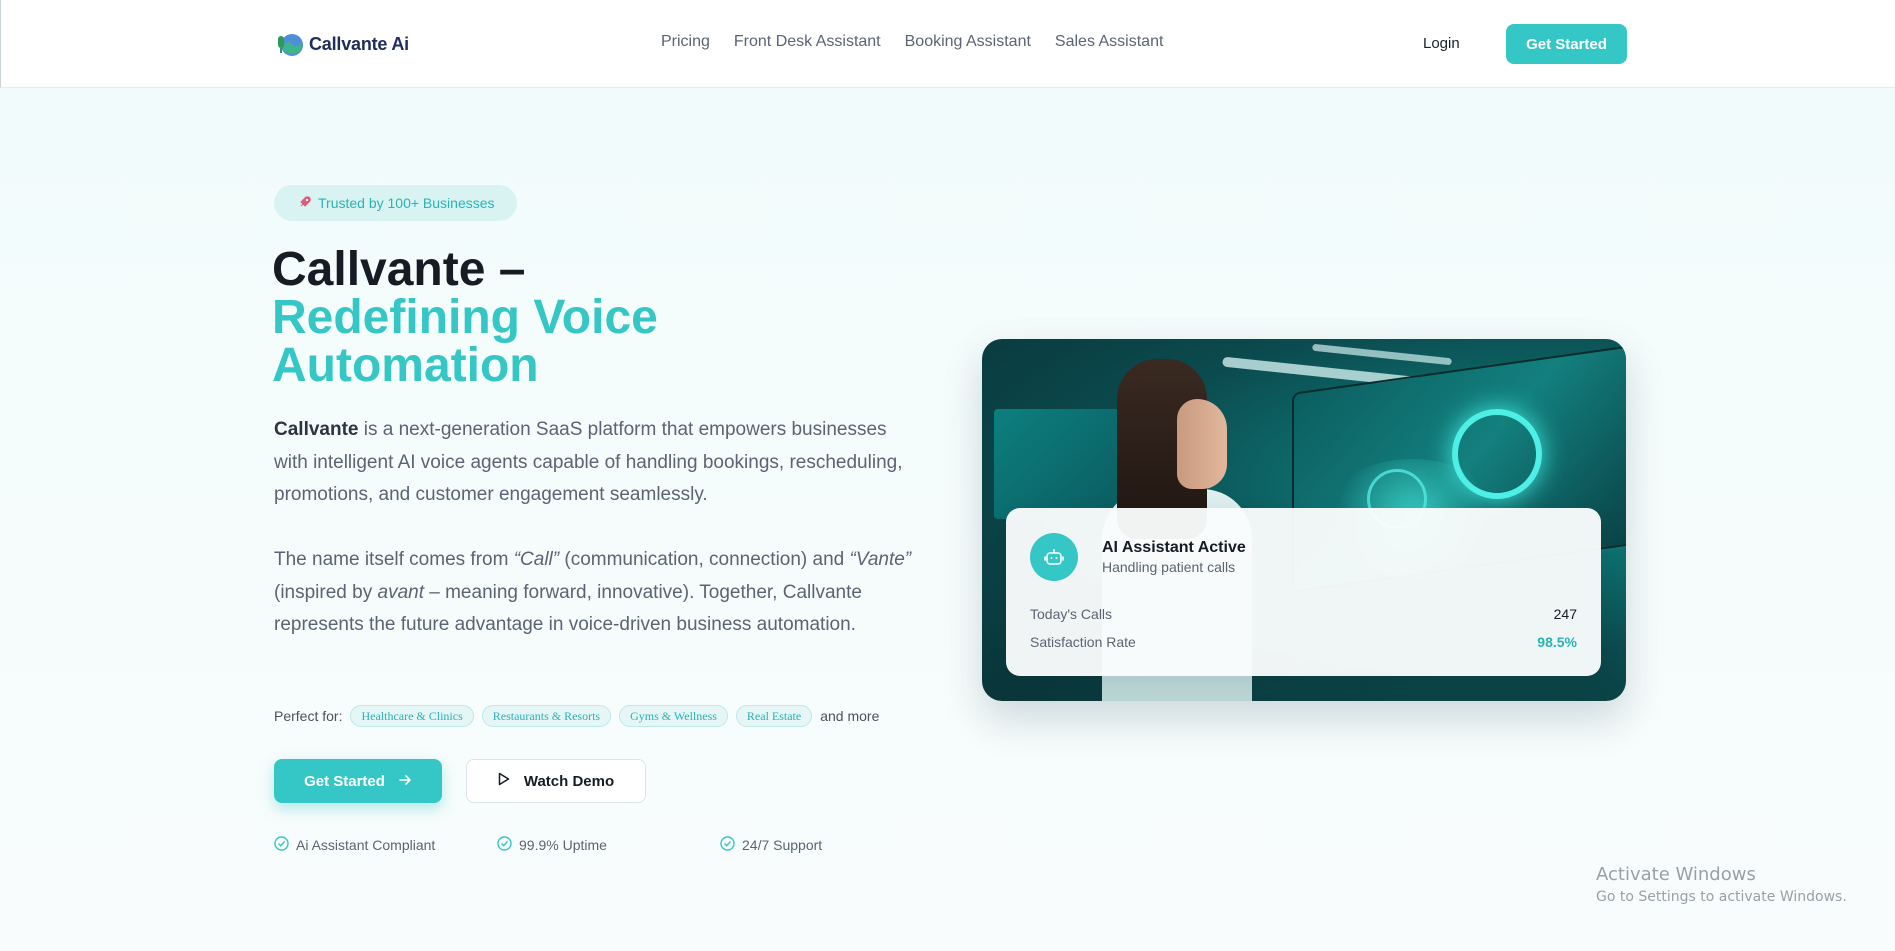 Image resolution: width=1895 pixels, height=951 pixels. Describe the element at coordinates (326, 592) in the screenshot. I see `origin-text-c: (inspired by` at that location.